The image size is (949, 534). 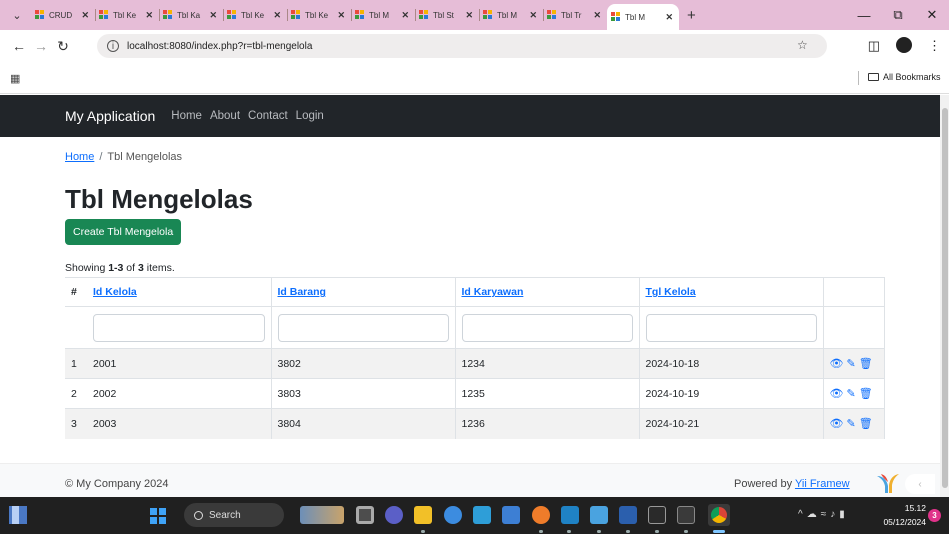 What do you see at coordinates (643, 17) in the screenshot?
I see `browser-tab-active: Tbl M ✕` at bounding box center [643, 17].